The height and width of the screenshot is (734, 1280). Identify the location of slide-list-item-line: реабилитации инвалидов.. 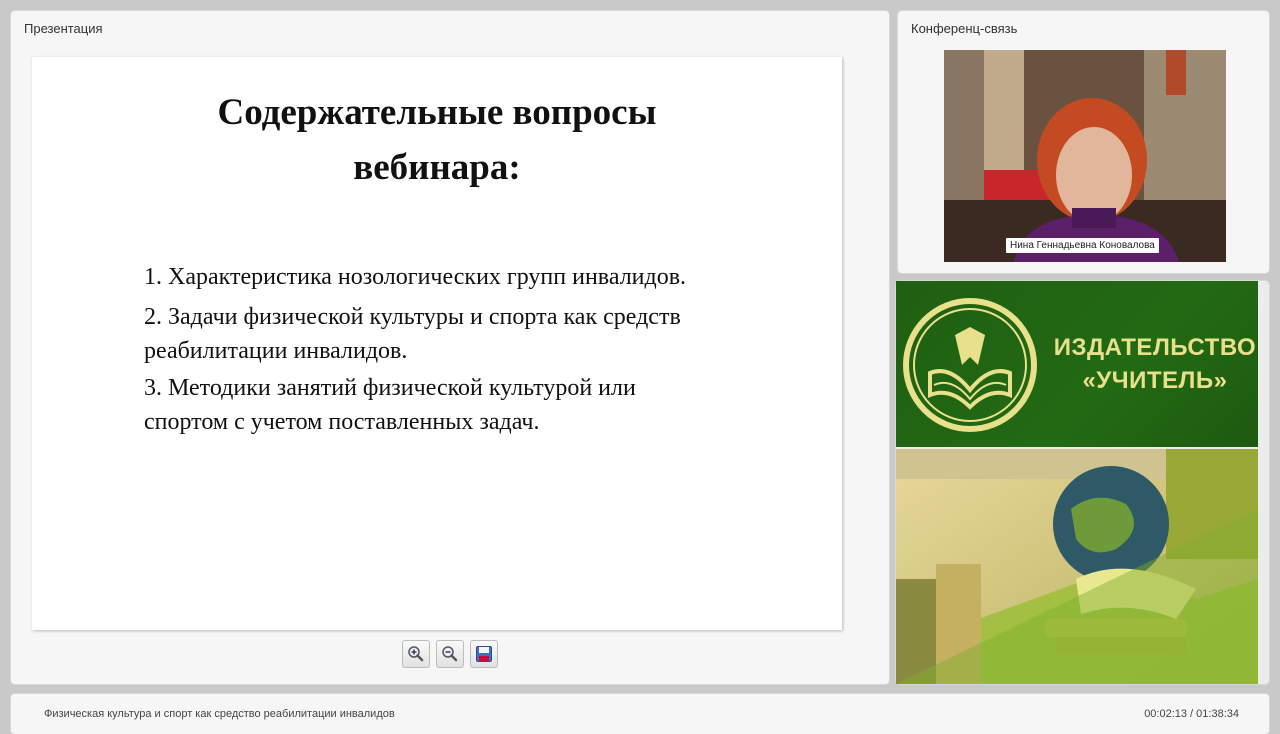
(276, 351).